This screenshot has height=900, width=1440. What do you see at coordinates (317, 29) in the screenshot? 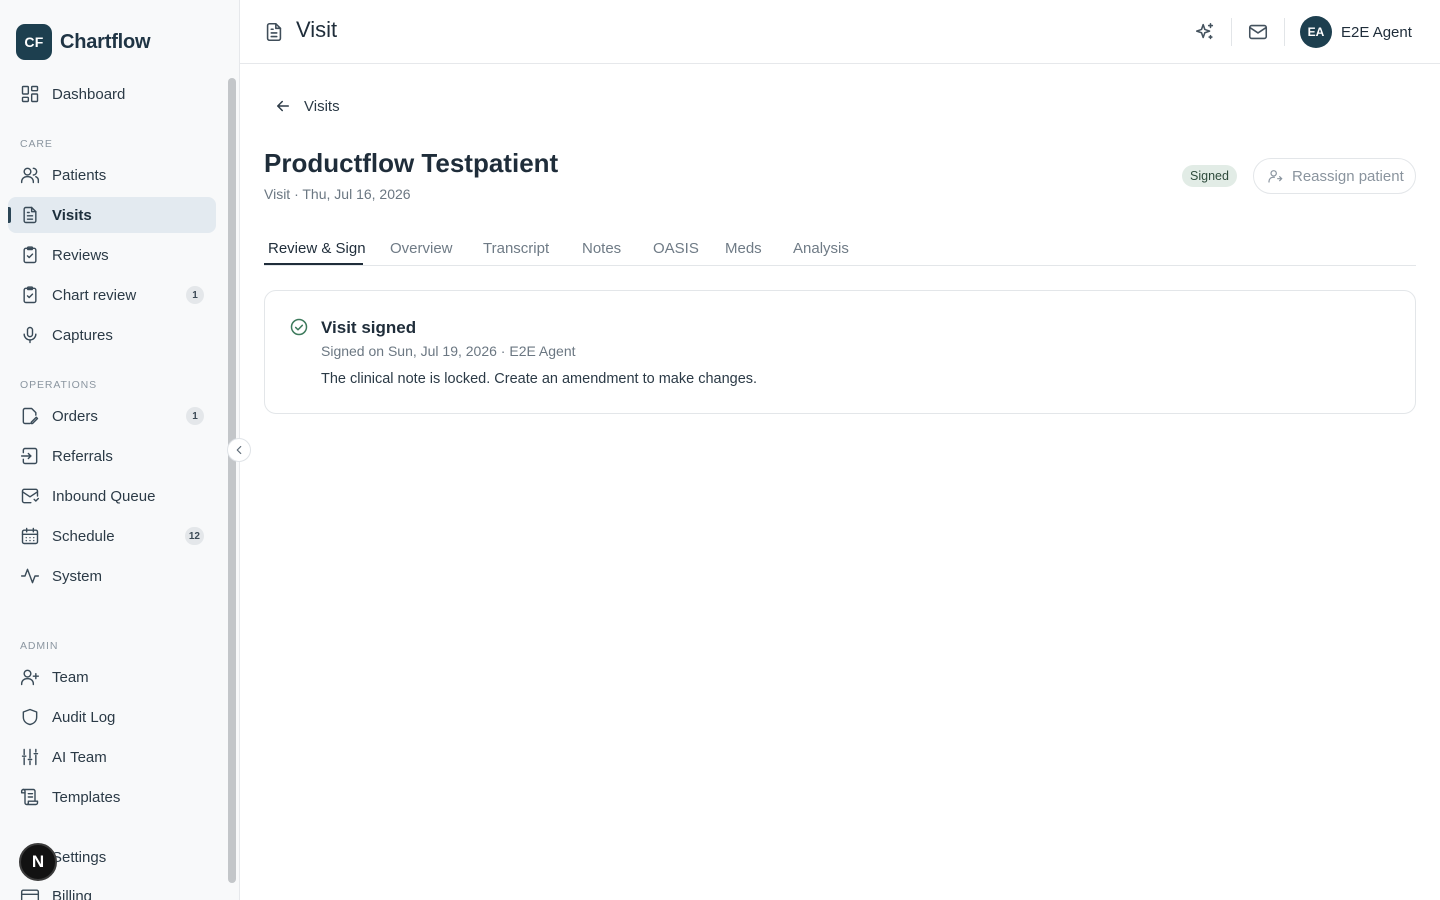
I see `page-title: Visit` at bounding box center [317, 29].